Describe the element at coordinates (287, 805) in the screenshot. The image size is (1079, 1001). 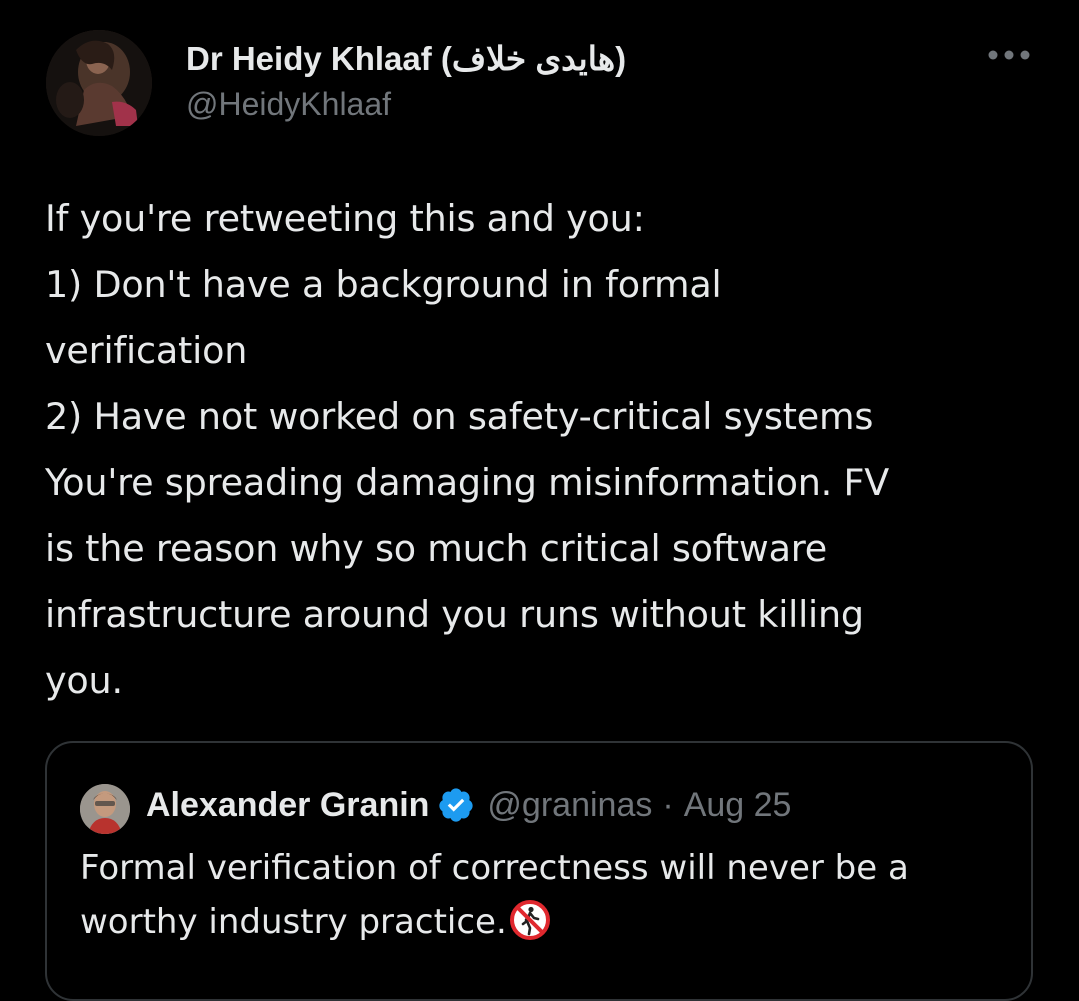
I see `quoted-author-name: Alexander Granin` at that location.